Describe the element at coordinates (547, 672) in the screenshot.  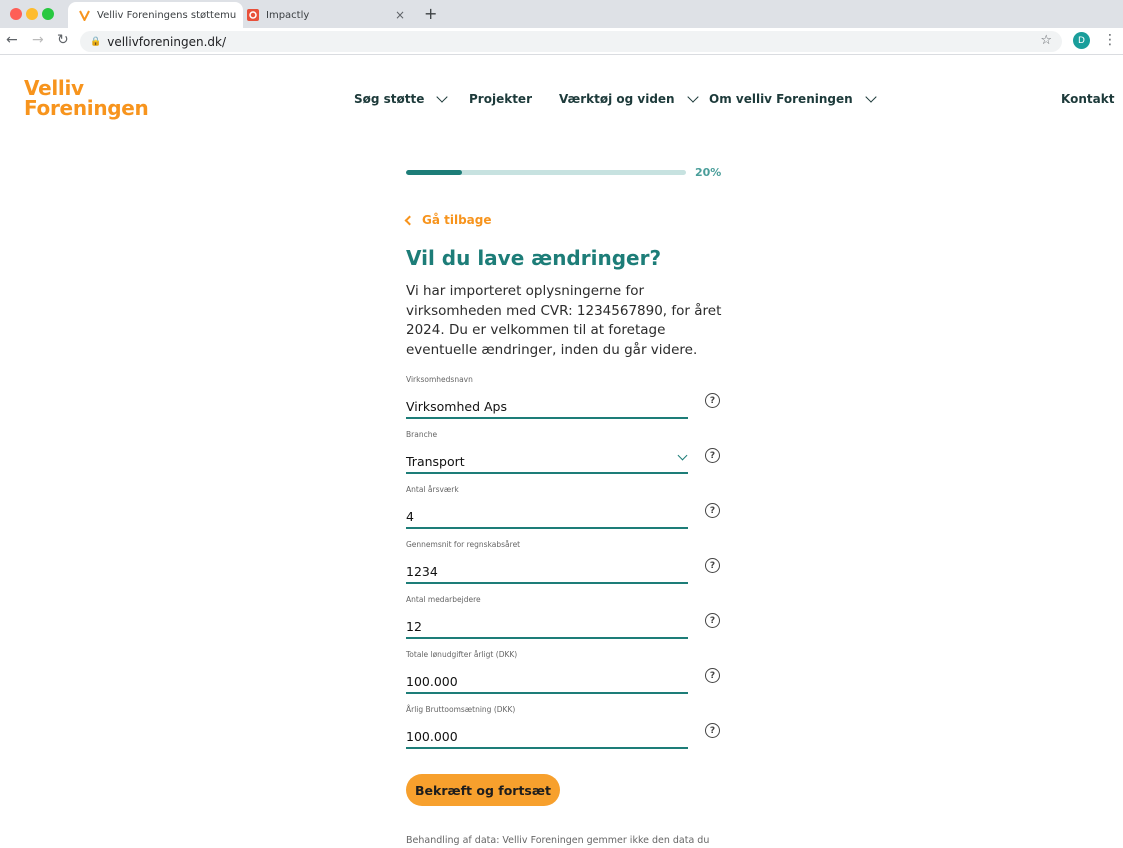
I see `total-salary-field: Totale lønudgifter årligt (DKK) 100.000` at that location.